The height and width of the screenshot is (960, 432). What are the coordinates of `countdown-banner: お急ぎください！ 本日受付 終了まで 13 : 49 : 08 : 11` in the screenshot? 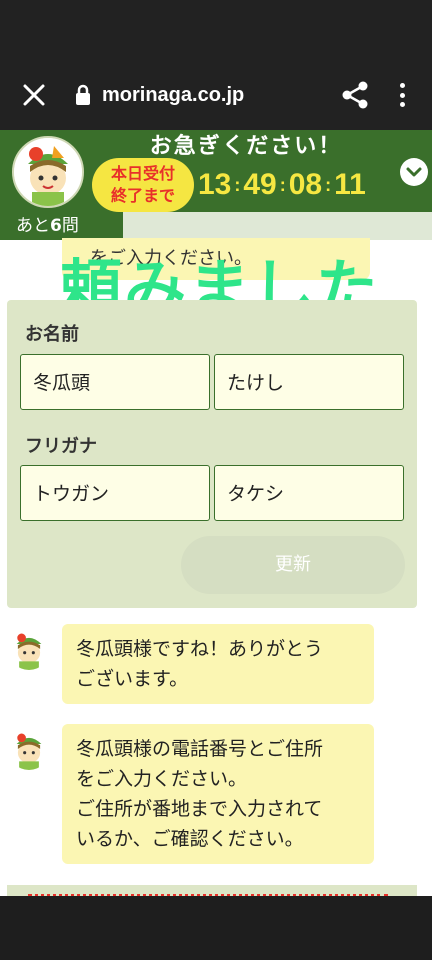 It's located at (216, 171).